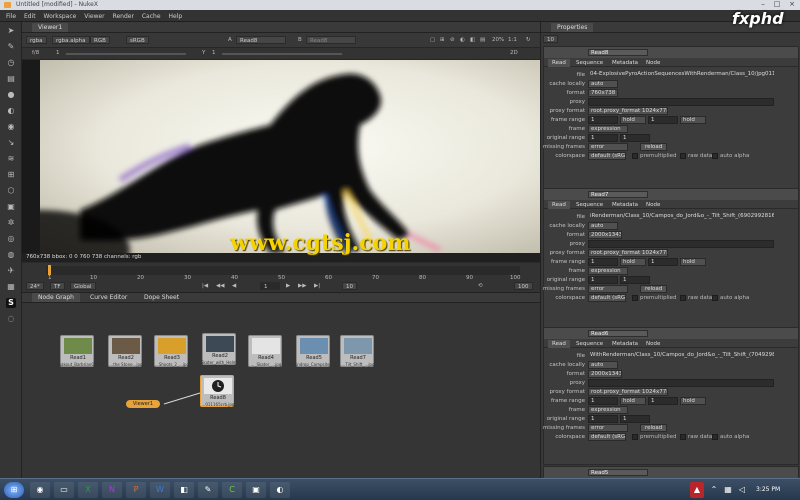 This screenshot has width=800, height=500. Describe the element at coordinates (331, 40) in the screenshot. I see `input-b-select: Read8` at that location.